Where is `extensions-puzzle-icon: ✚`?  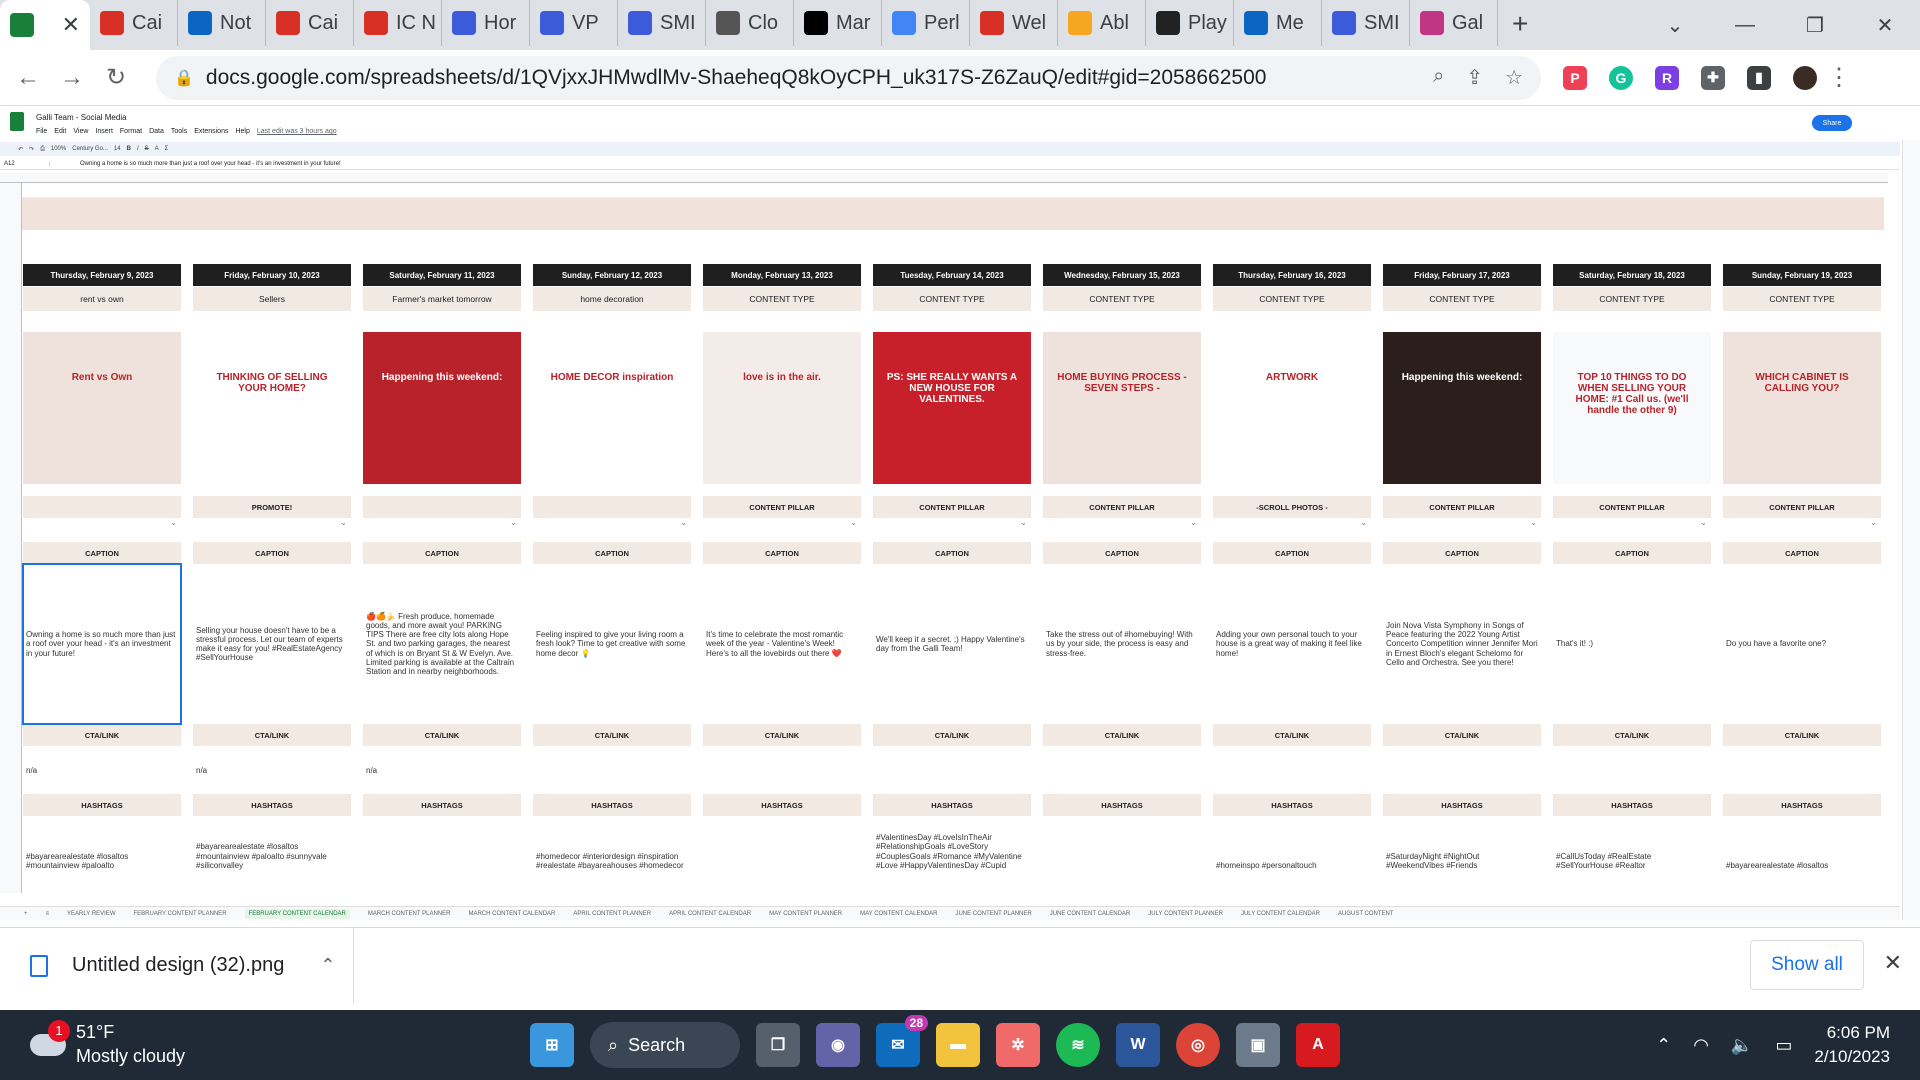 extensions-puzzle-icon: ✚ is located at coordinates (1713, 77).